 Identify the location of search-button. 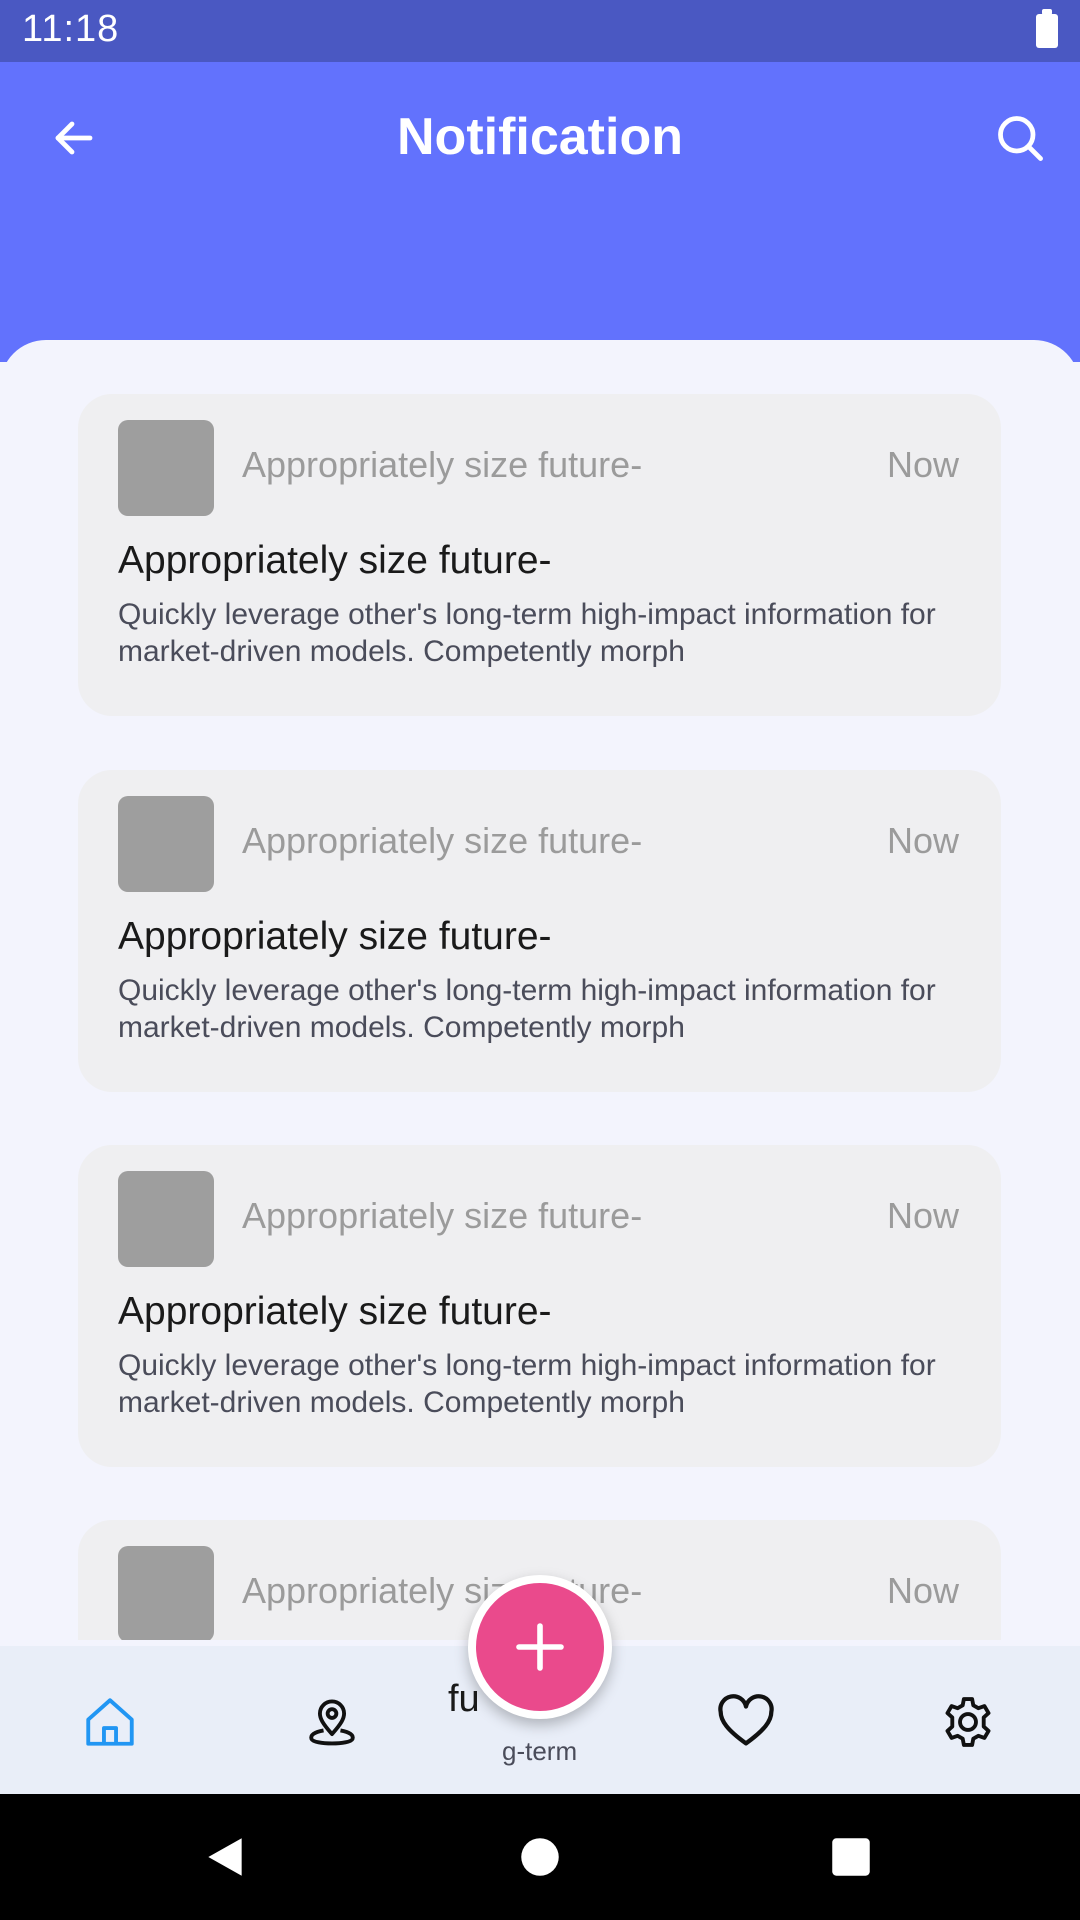
(1020, 138).